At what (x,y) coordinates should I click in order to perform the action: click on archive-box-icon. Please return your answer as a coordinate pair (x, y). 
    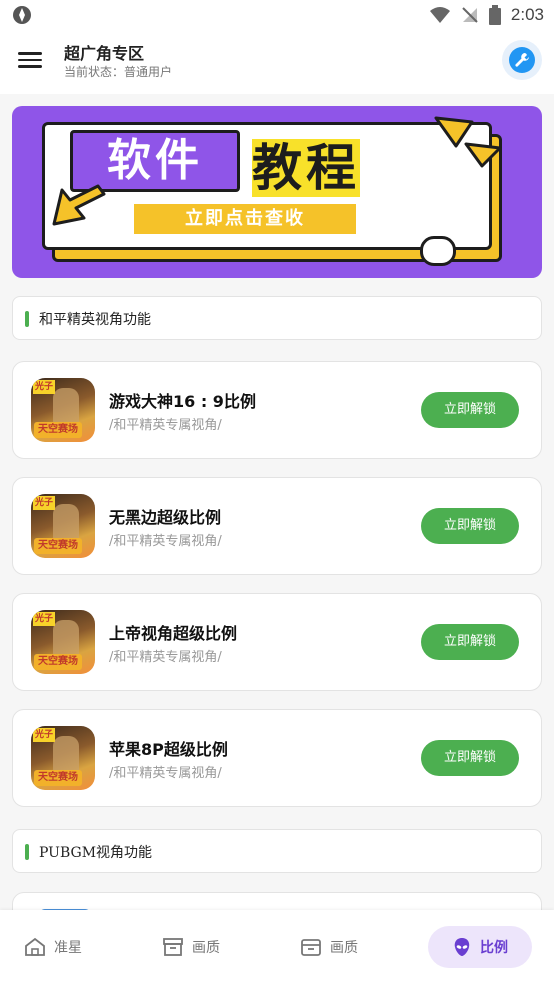
    Looking at the image, I should click on (173, 947).